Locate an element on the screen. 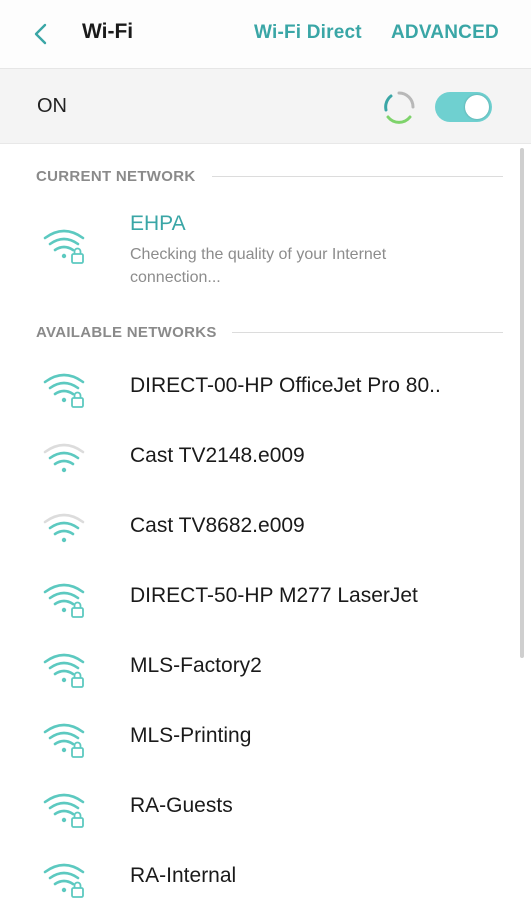  network-list-item: RA-Internal is located at coordinates (255, 880).